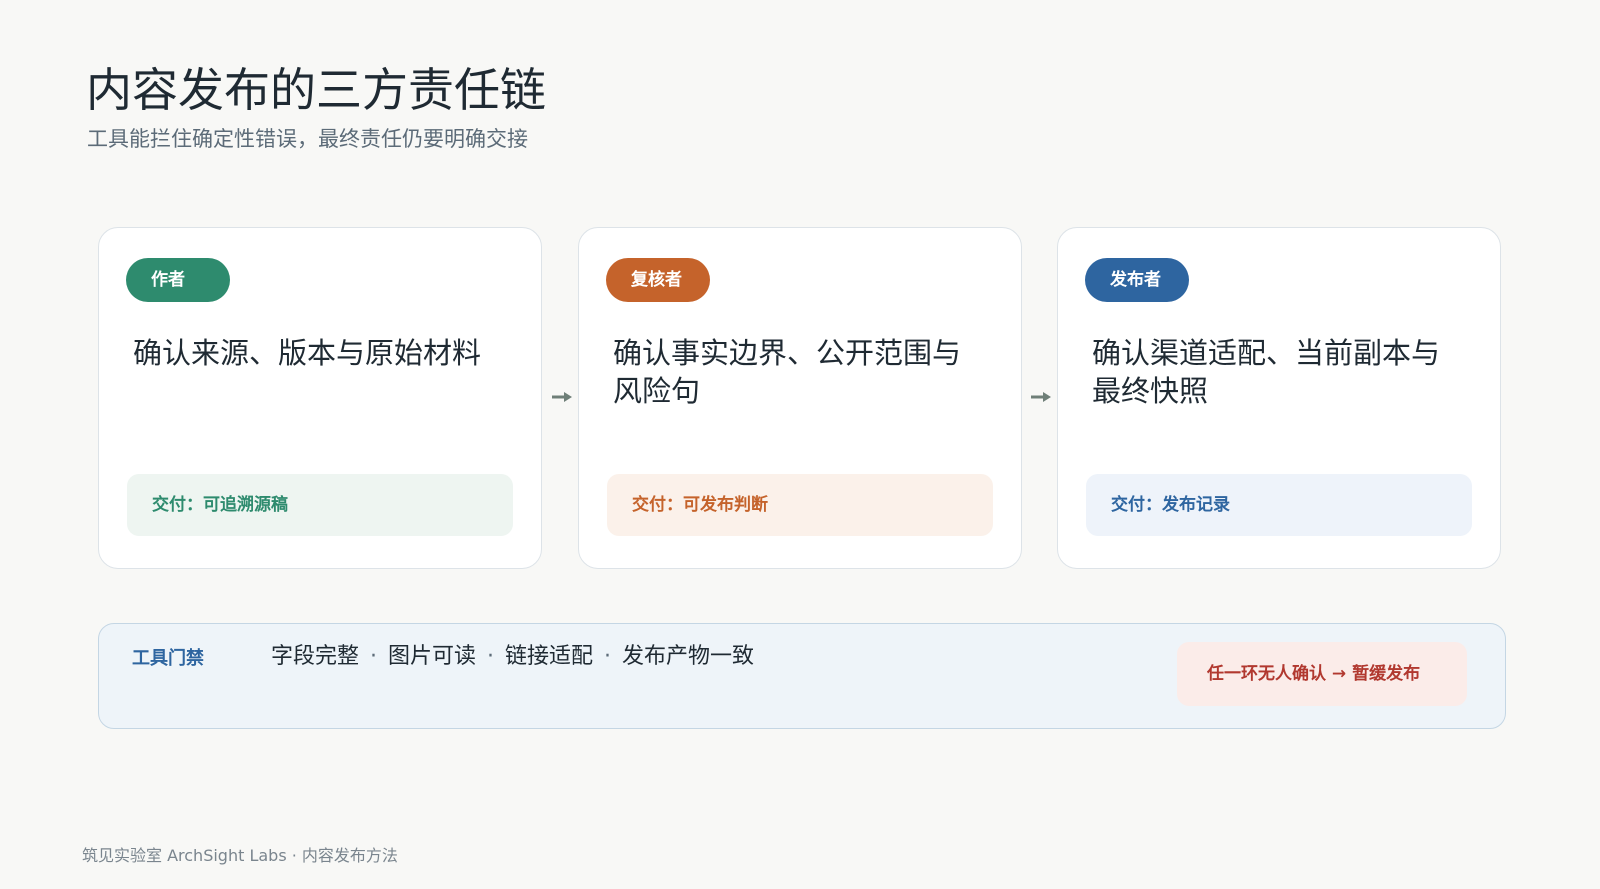  I want to click on role-responsibility-author: 确认来源、版本与原始材料, so click(307, 353).